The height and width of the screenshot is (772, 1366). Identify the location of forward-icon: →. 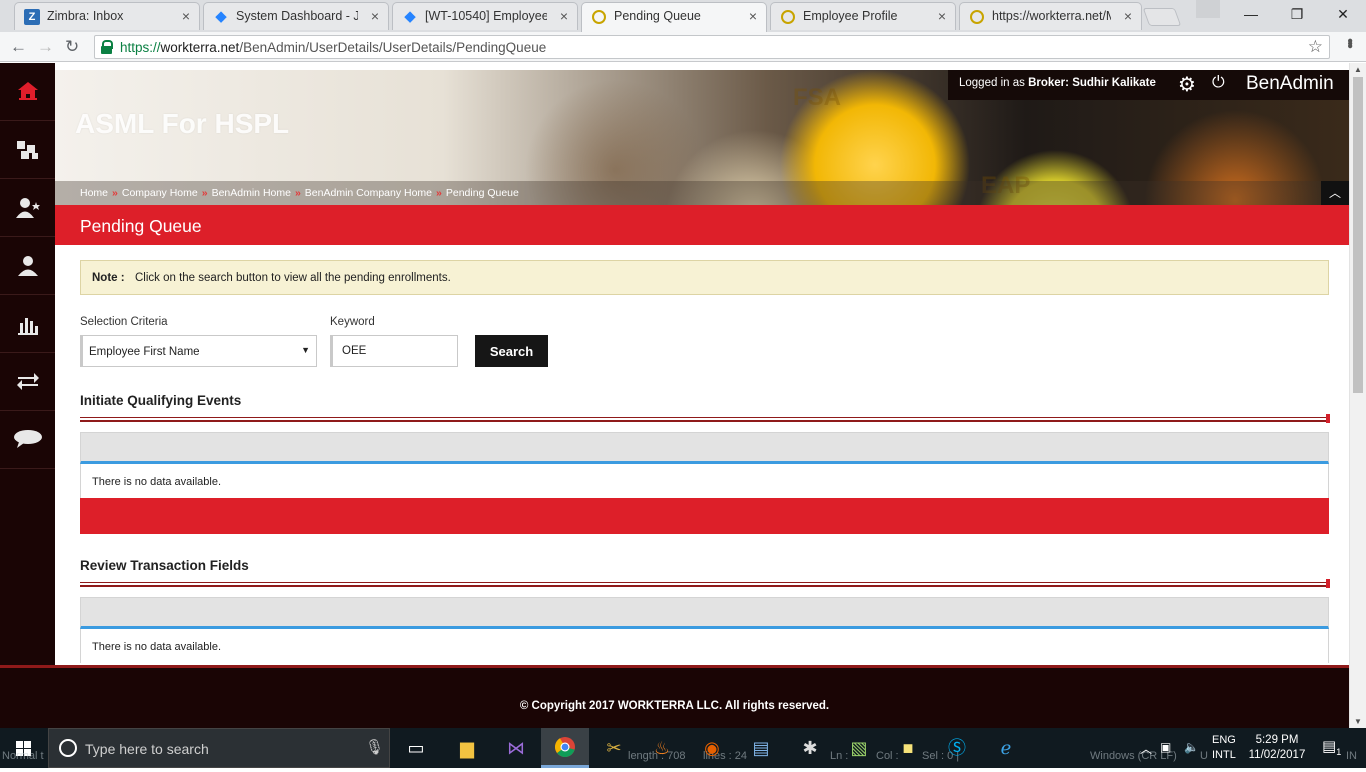
(45, 47).